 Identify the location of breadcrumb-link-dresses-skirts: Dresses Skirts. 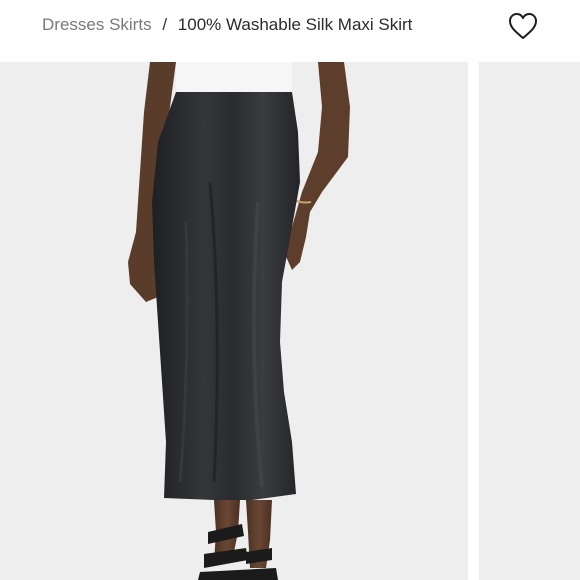
(97, 24).